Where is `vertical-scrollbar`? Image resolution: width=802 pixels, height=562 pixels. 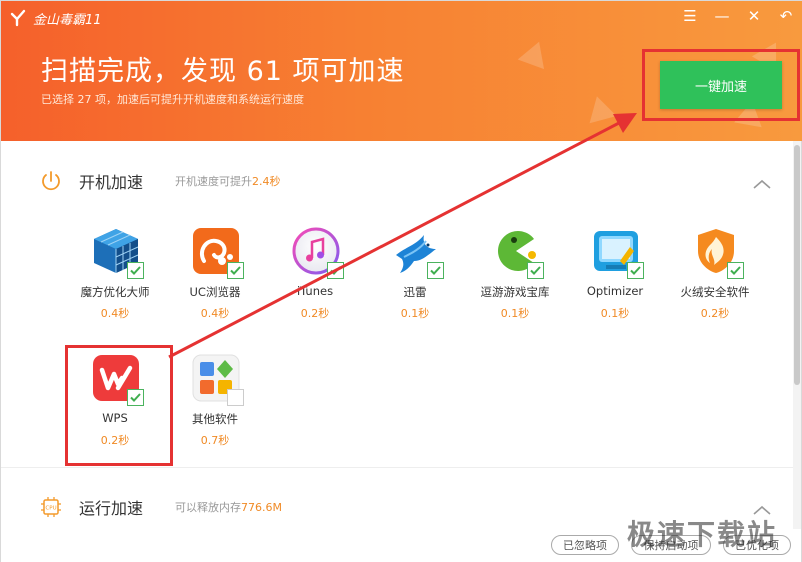
vertical-scrollbar is located at coordinates (797, 336).